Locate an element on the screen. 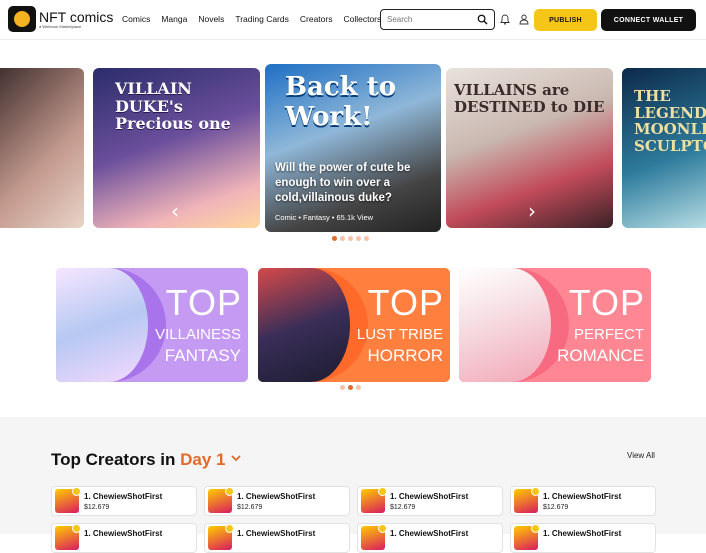 This screenshot has height=553, width=706. nav-collectors: Collectors is located at coordinates (362, 19).